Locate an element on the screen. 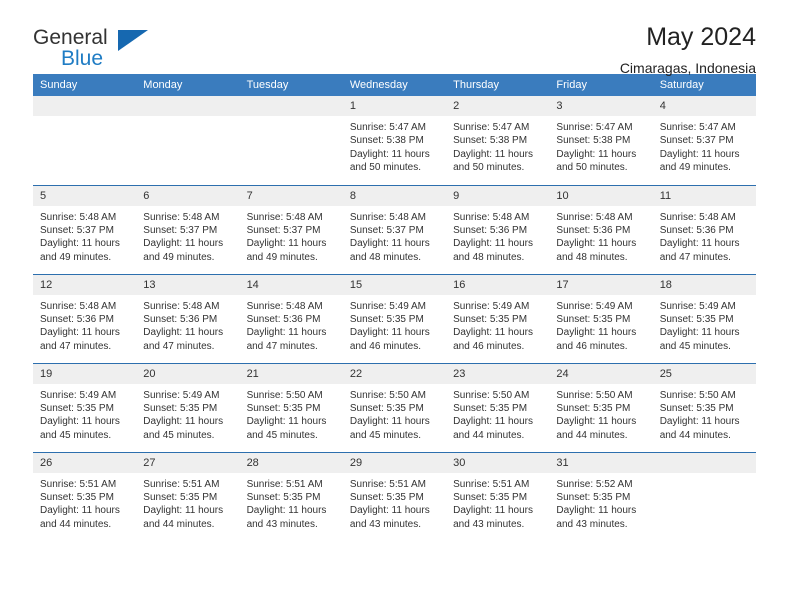 The height and width of the screenshot is (612, 792). day-number: 9 is located at coordinates (498, 195).